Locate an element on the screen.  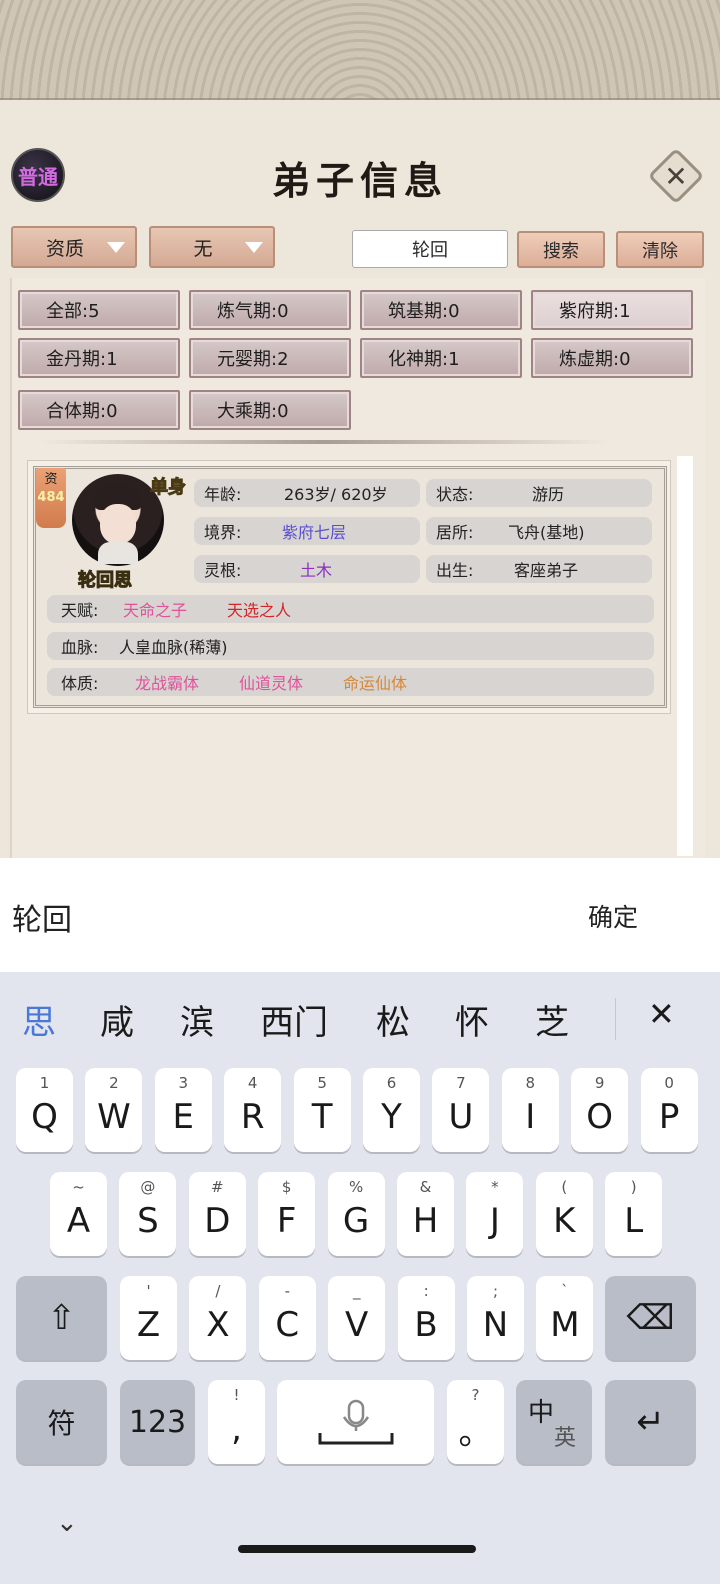
key-label: B is located at coordinates (426, 1325).